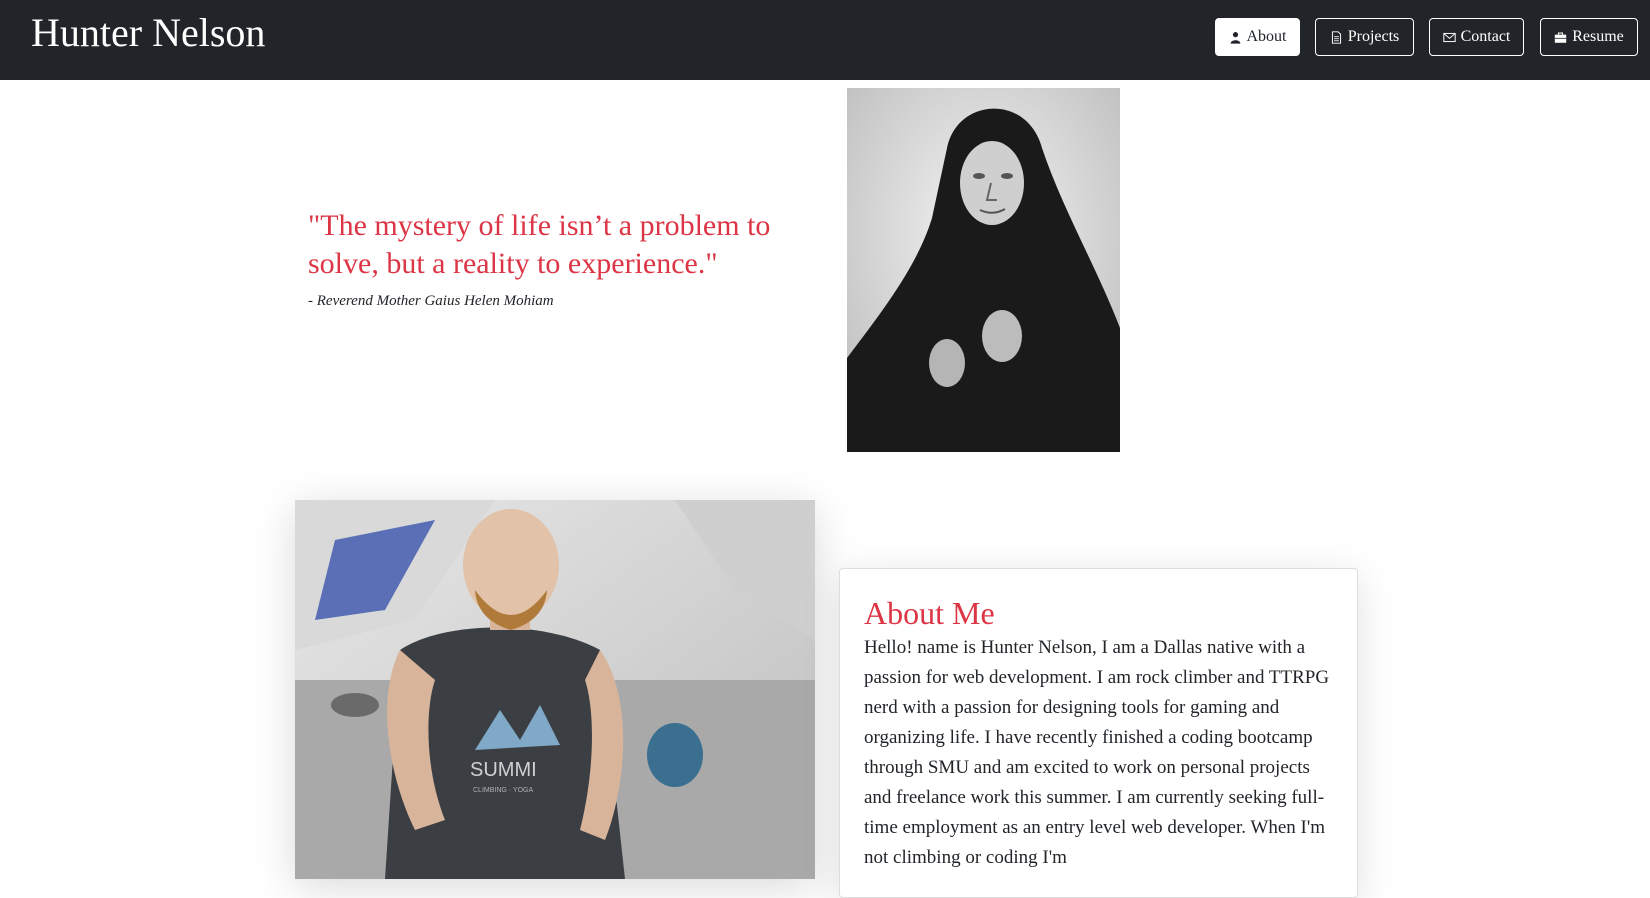 This screenshot has width=1650, height=898. Describe the element at coordinates (431, 301) in the screenshot. I see `quote-author: - Reverend Mother Gaius Helen Mohiam` at that location.